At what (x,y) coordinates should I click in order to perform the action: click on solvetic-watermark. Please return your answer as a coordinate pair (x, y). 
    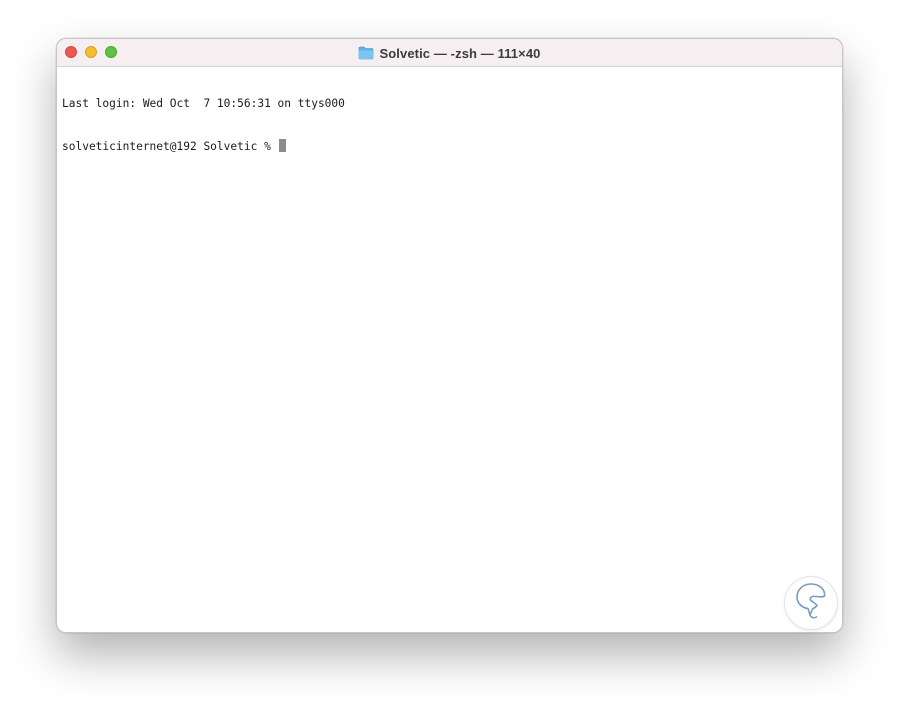
    Looking at the image, I should click on (811, 603).